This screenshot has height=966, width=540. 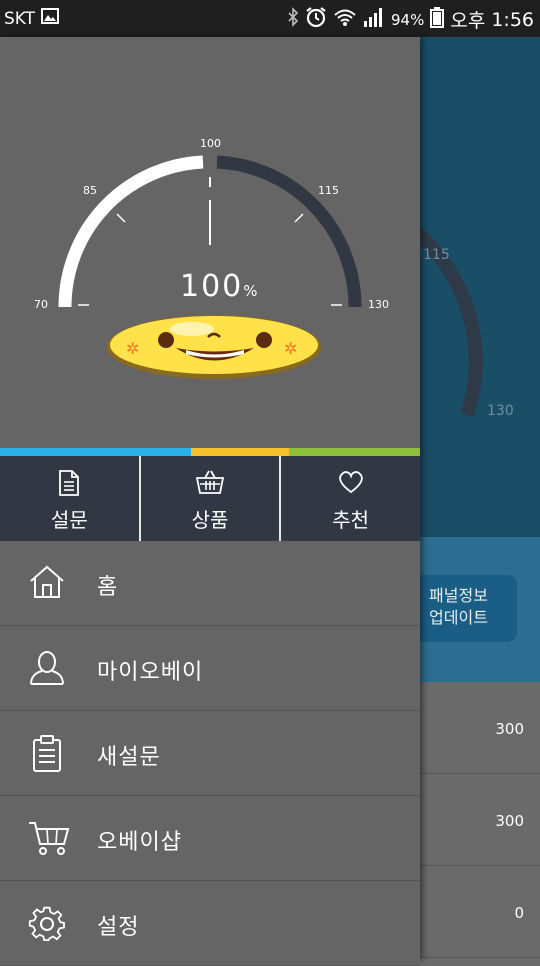 What do you see at coordinates (90, 190) in the screenshot?
I see `gauge-label-85: 85` at bounding box center [90, 190].